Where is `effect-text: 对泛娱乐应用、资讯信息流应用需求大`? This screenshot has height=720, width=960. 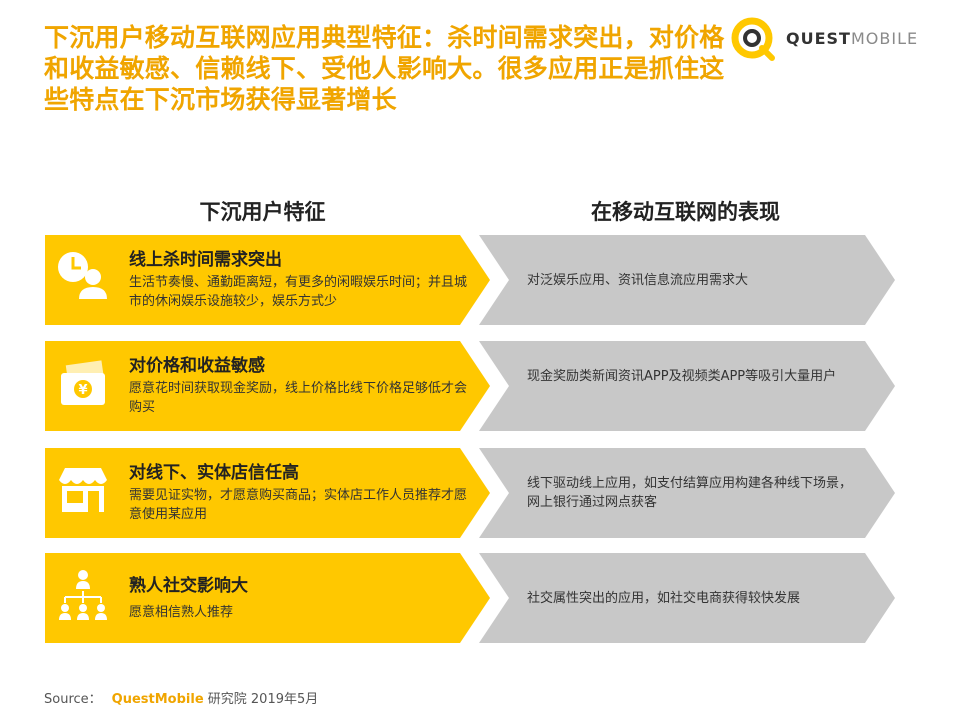 effect-text: 对泛娱乐应用、资讯信息流应用需求大 is located at coordinates (638, 280).